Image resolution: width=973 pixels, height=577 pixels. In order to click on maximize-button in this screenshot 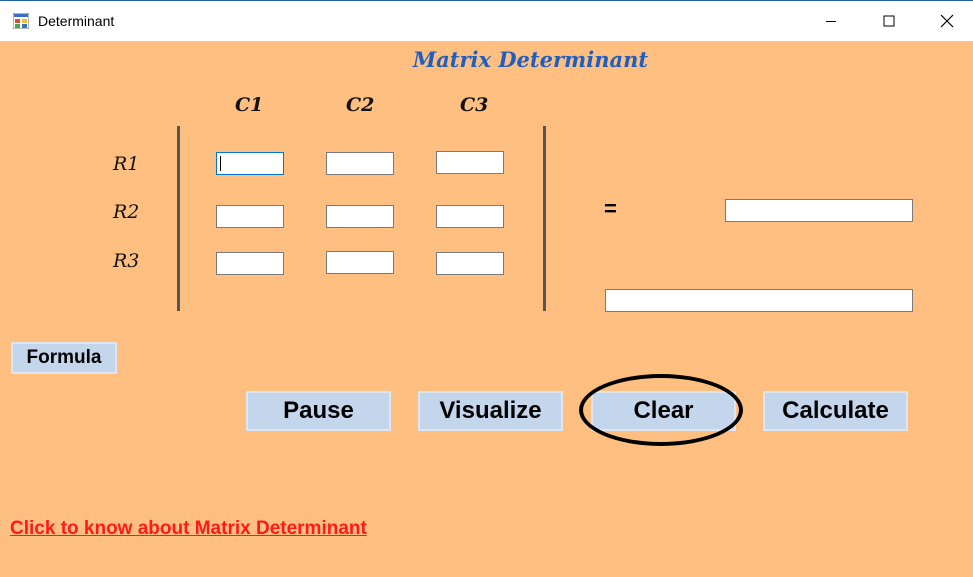, I will do `click(889, 21)`.